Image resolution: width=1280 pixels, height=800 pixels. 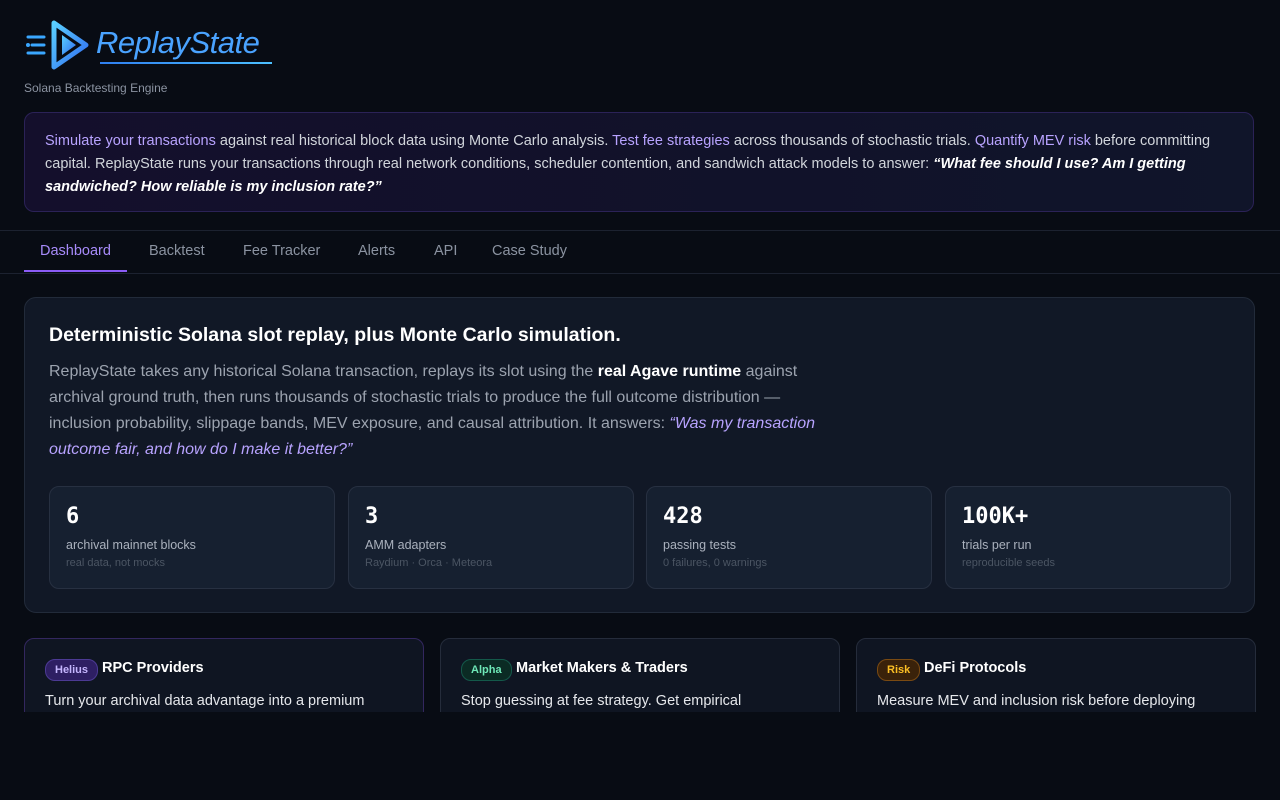 I want to click on tab-api: API, so click(x=445, y=251).